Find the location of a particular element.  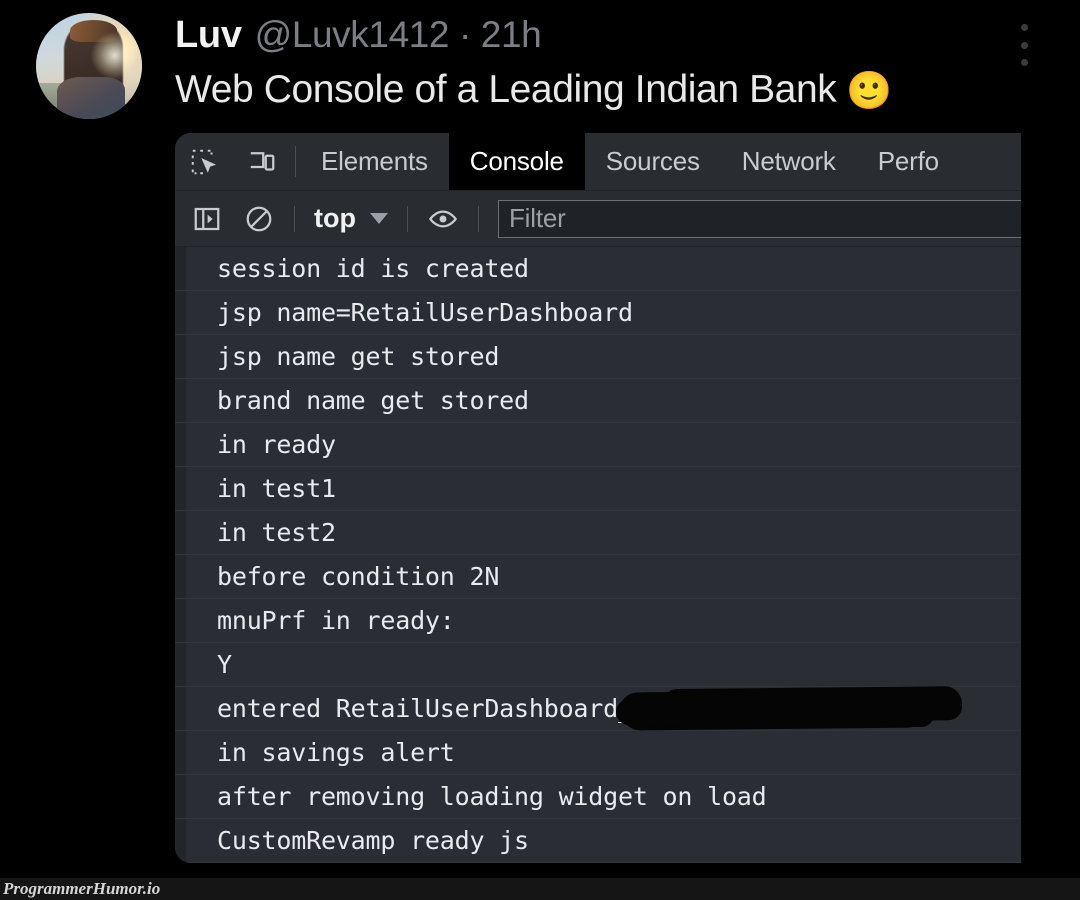

avatar is located at coordinates (89, 66).